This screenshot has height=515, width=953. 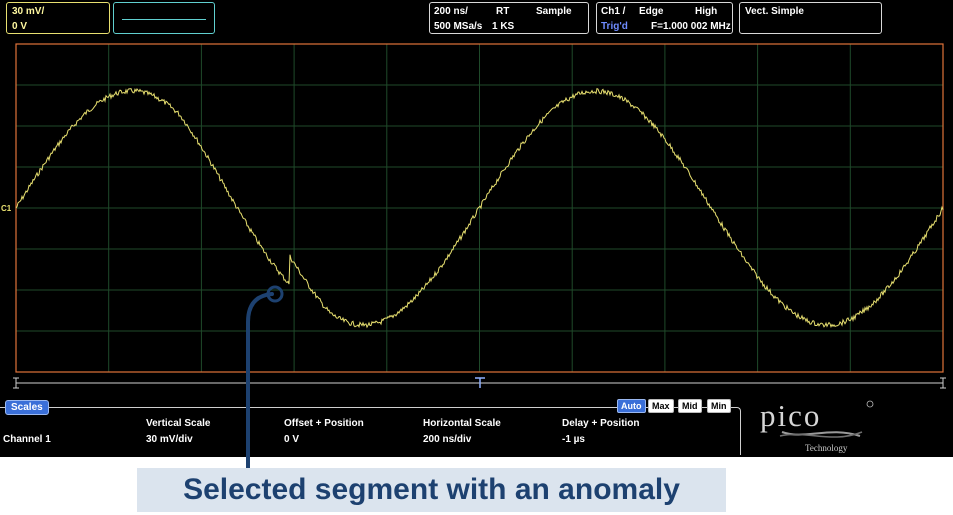 I want to click on callout-caption: Selected segment with an anomaly, so click(x=431, y=490).